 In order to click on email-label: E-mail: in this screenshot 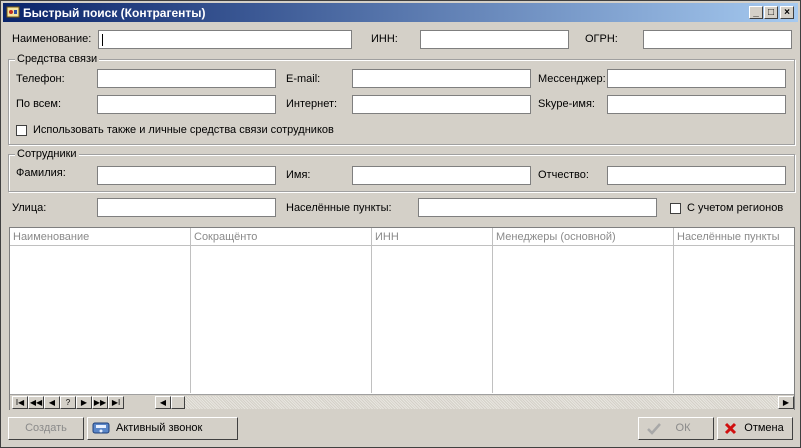, I will do `click(303, 79)`.